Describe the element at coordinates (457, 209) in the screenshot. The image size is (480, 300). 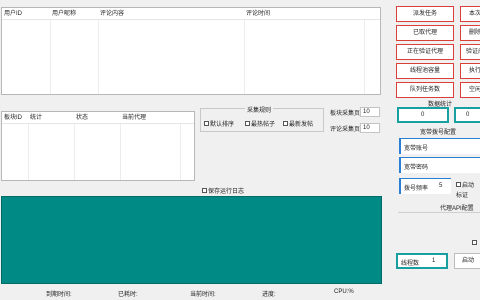
I see `proxy-api-title: 代理API配置` at that location.